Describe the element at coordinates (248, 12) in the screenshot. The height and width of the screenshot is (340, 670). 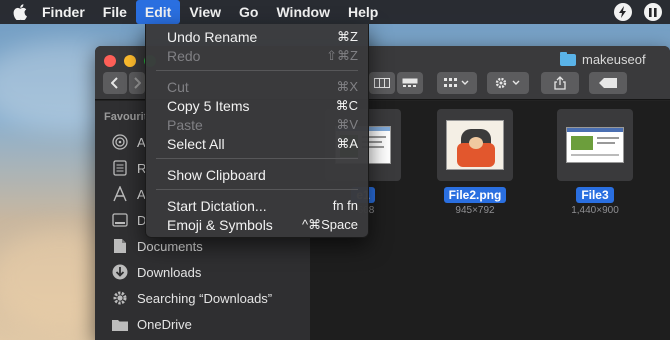
I see `menu-go: Go` at that location.